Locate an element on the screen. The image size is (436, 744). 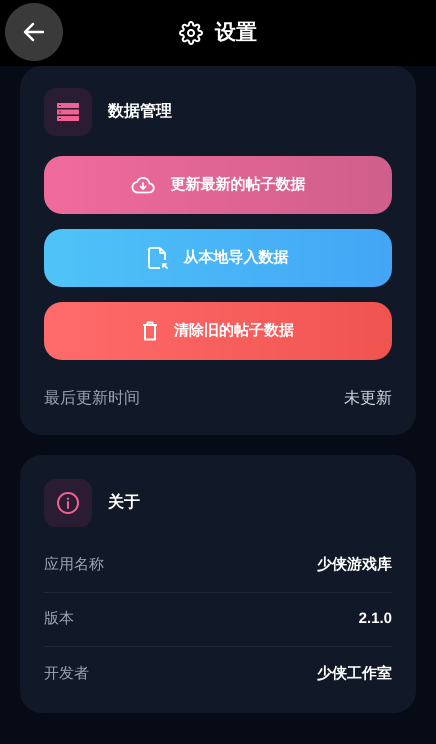
info-value: 少侠工作室 is located at coordinates (354, 674).